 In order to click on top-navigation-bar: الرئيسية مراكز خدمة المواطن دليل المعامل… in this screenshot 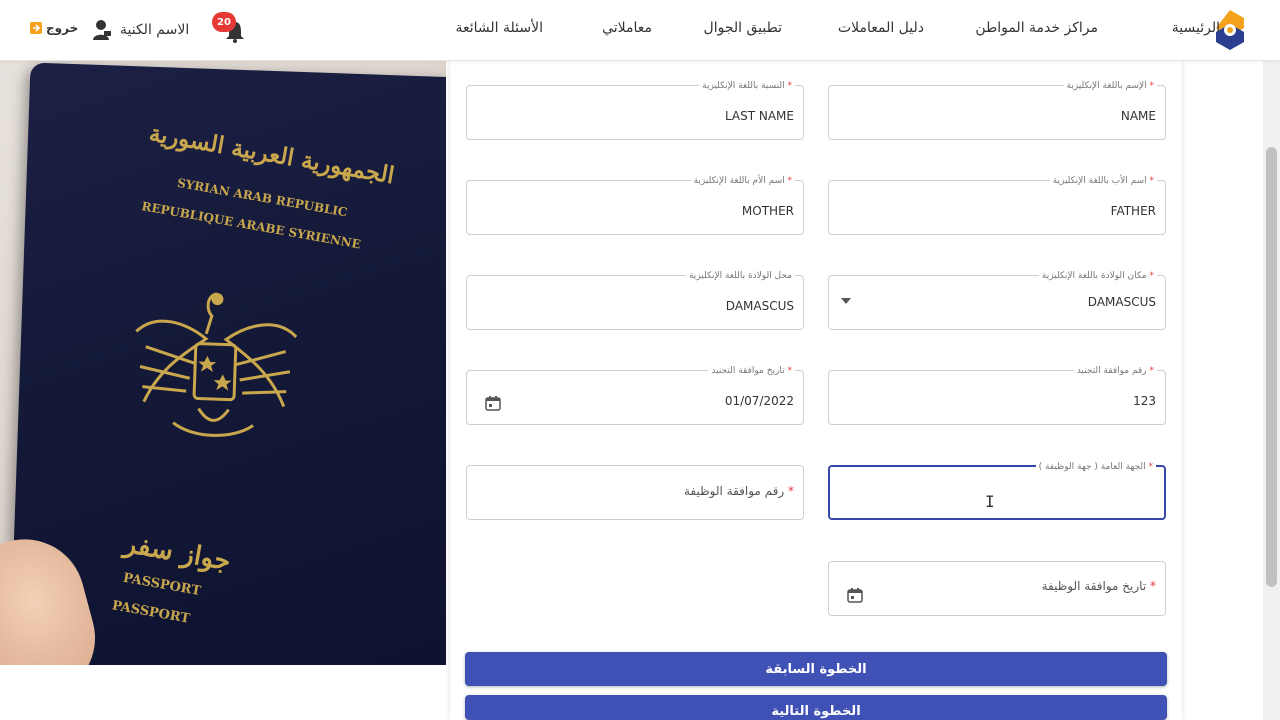, I will do `click(640, 30)`.